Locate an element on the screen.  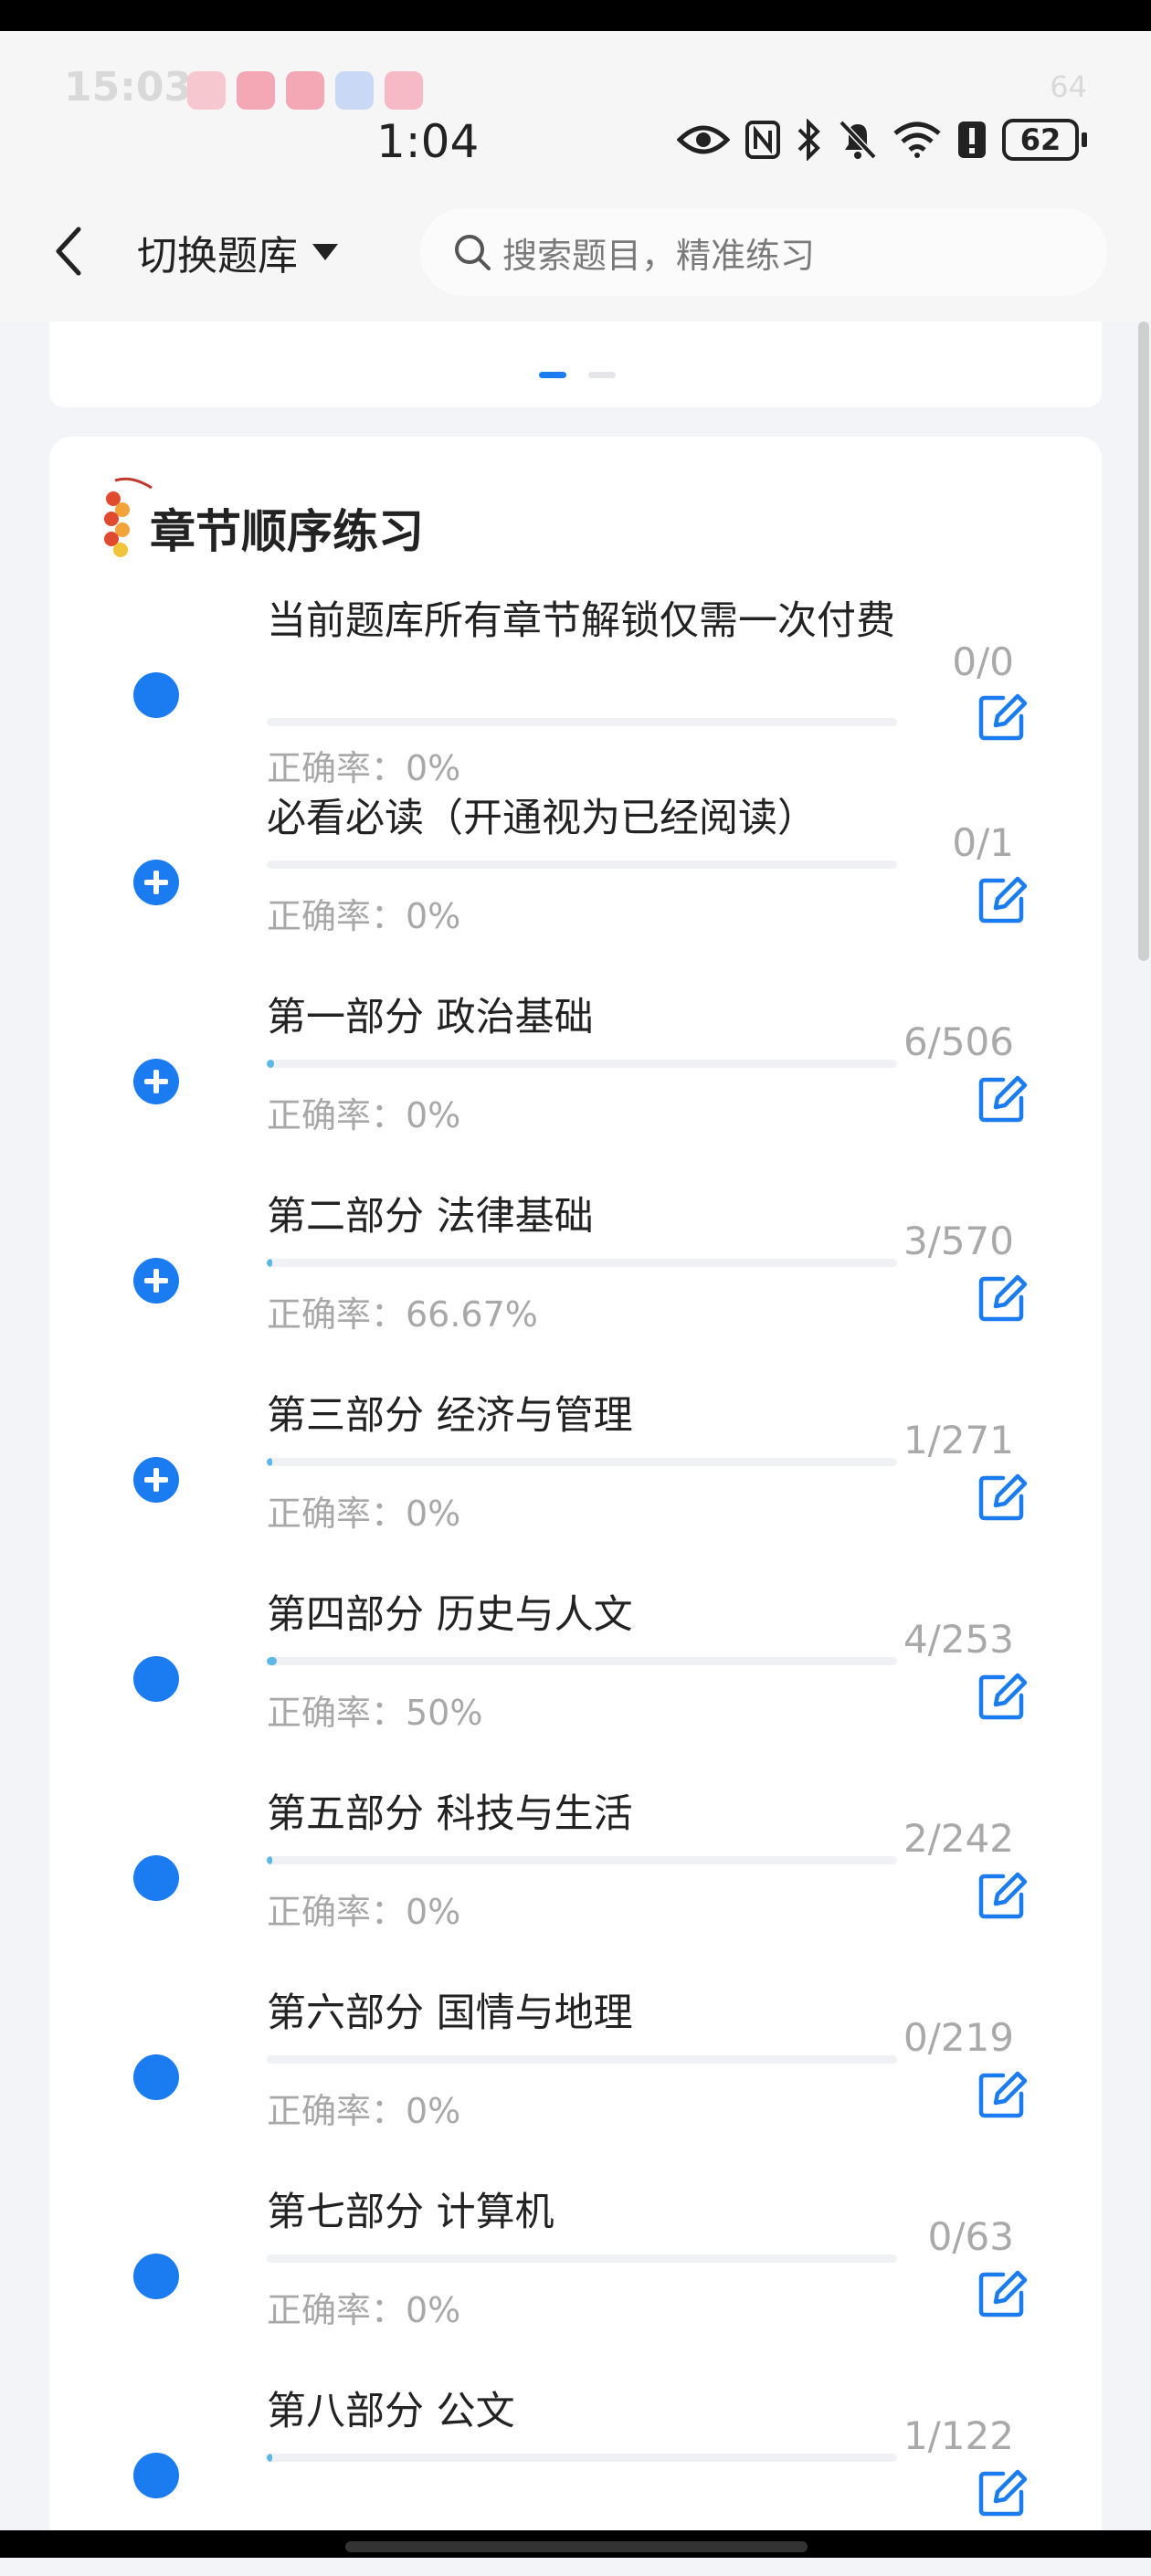
switch-question-bank-button: 切换题库 is located at coordinates (238, 252).